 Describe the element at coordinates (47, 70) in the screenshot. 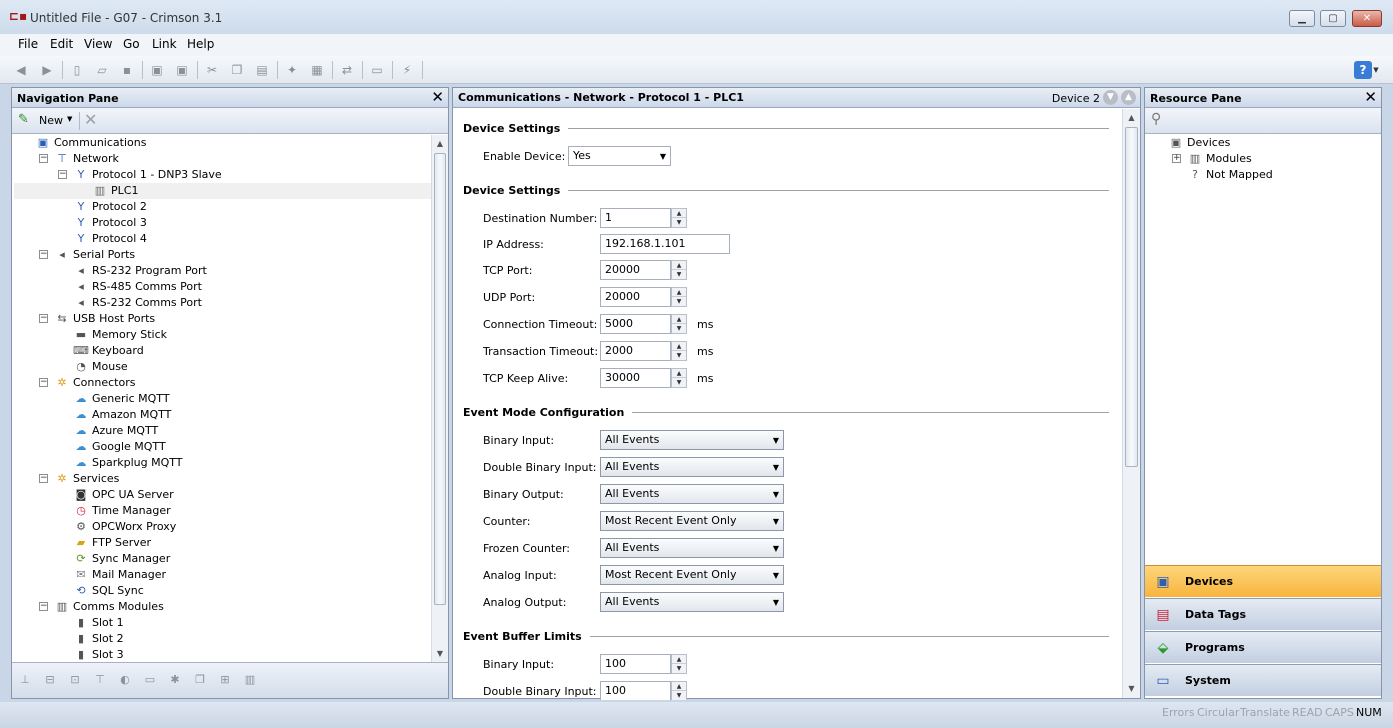

I see `forward-icon: ▶` at that location.